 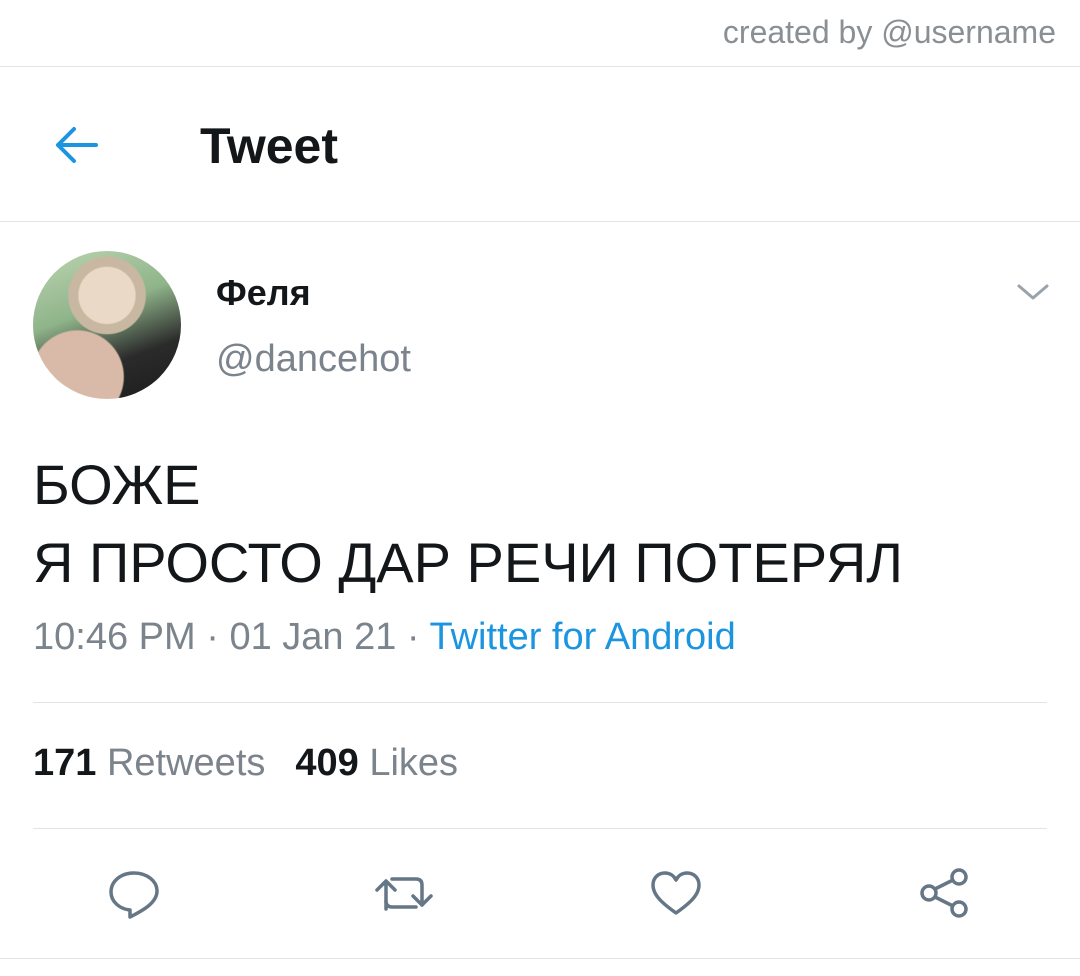 What do you see at coordinates (582, 637) in the screenshot?
I see `tweet-source-link: Twitter for Android` at bounding box center [582, 637].